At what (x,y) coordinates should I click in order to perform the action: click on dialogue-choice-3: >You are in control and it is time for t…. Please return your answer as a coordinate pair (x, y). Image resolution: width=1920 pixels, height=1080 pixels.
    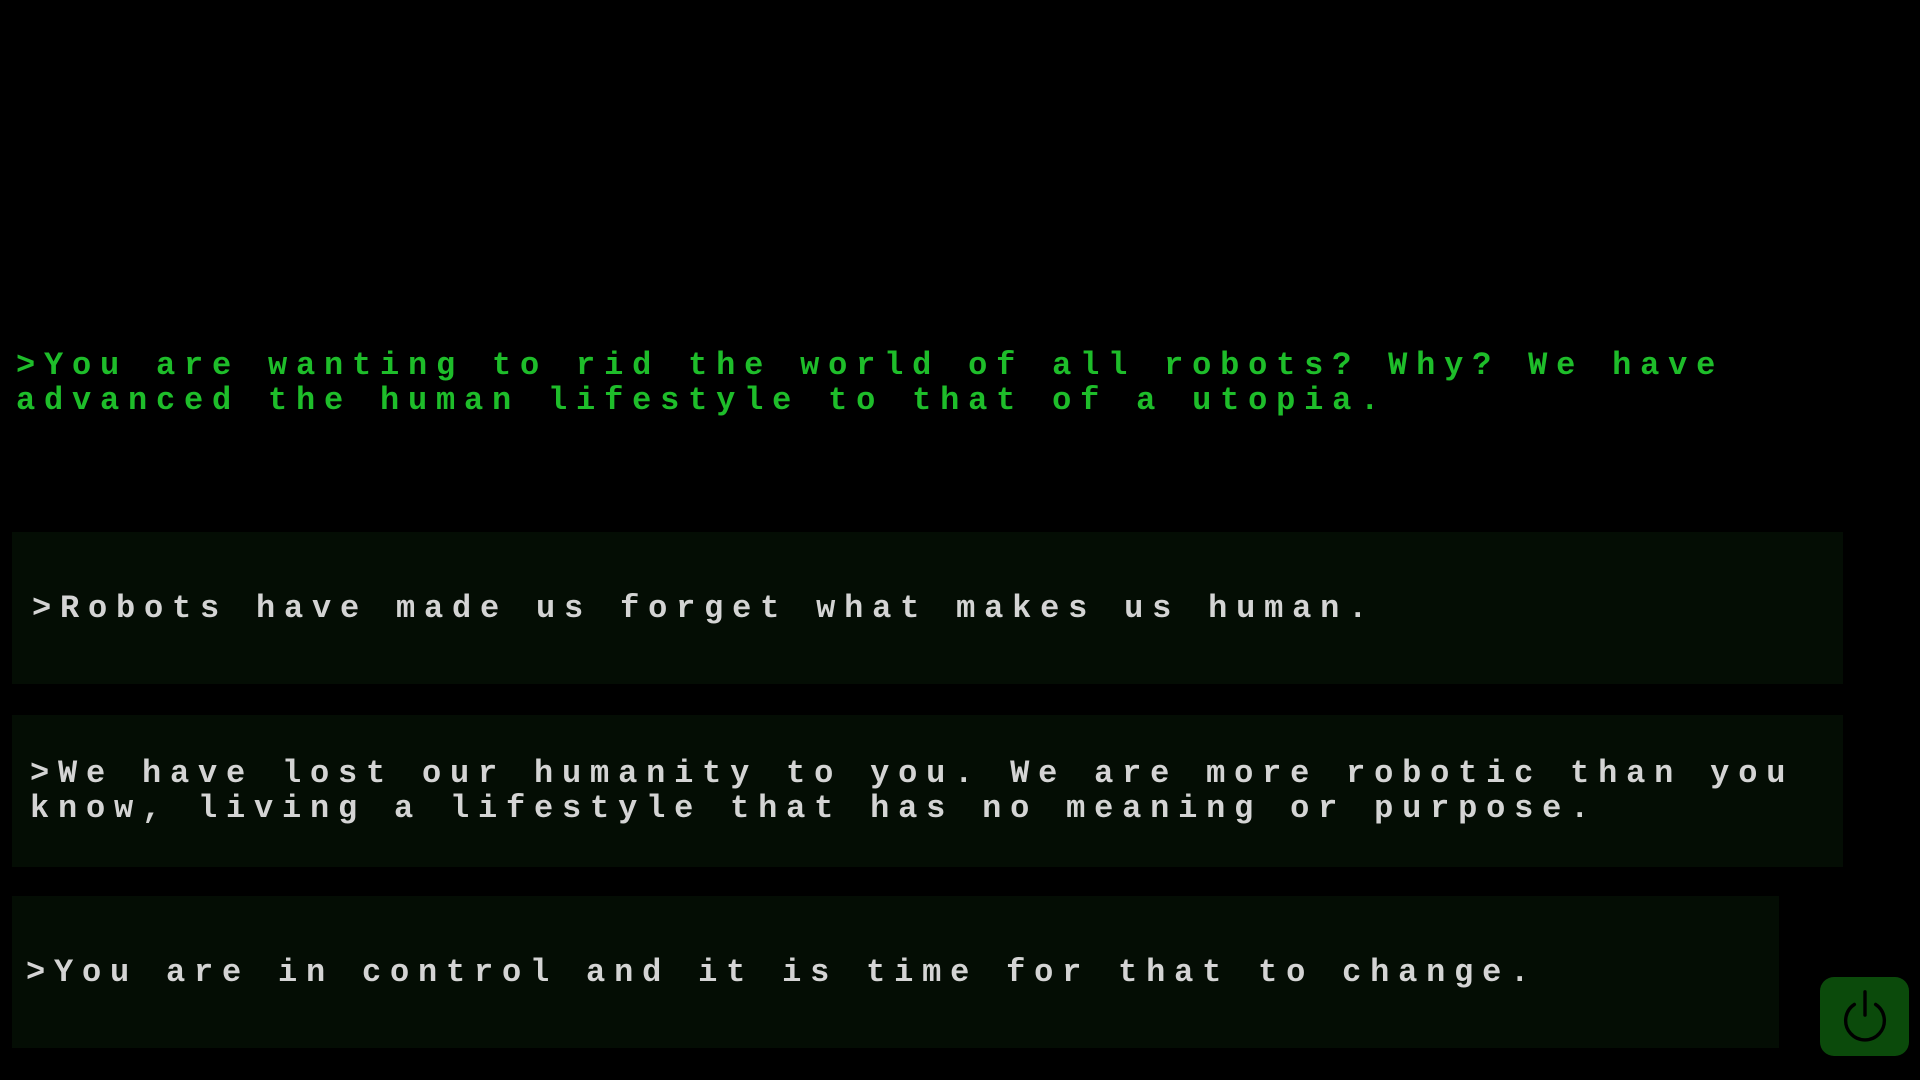
    Looking at the image, I should click on (895, 972).